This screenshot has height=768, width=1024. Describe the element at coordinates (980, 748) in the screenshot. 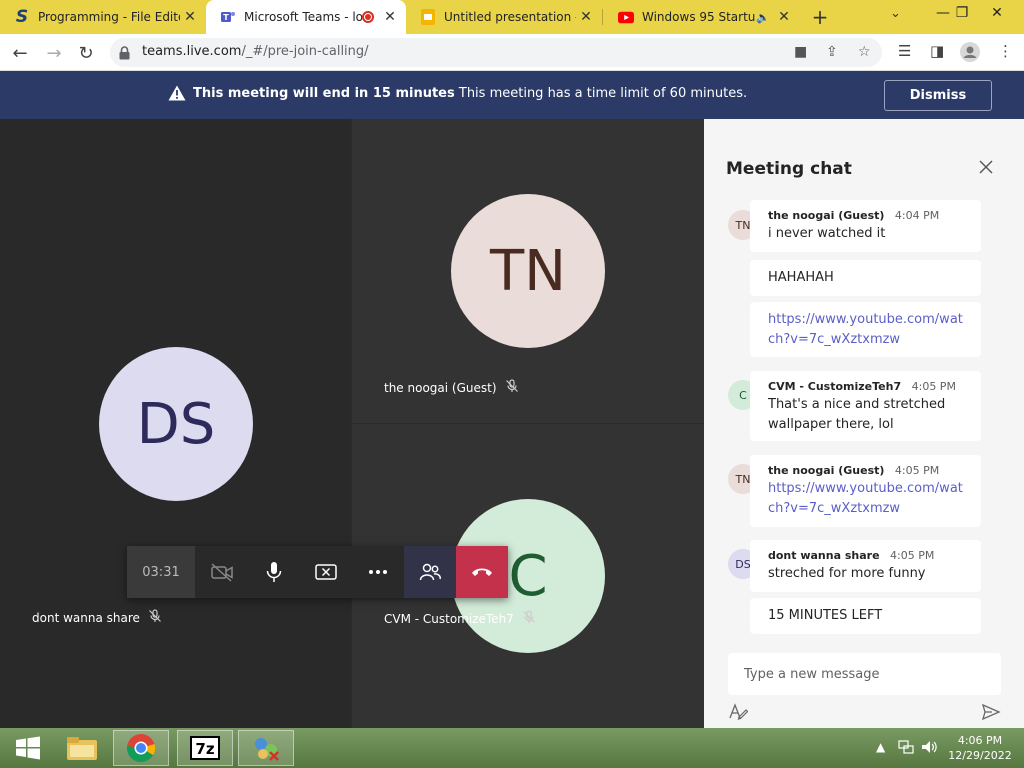

I see `system-clock: 4:06 PM 12/29/2022` at that location.